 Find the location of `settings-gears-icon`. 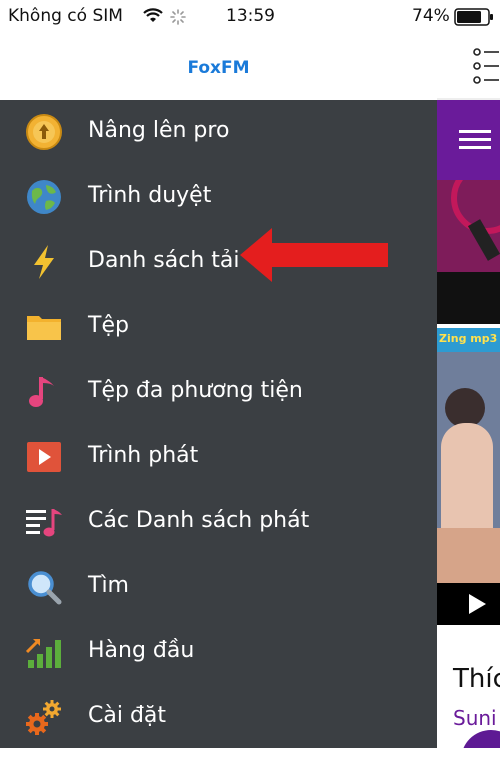

settings-gears-icon is located at coordinates (43, 717).